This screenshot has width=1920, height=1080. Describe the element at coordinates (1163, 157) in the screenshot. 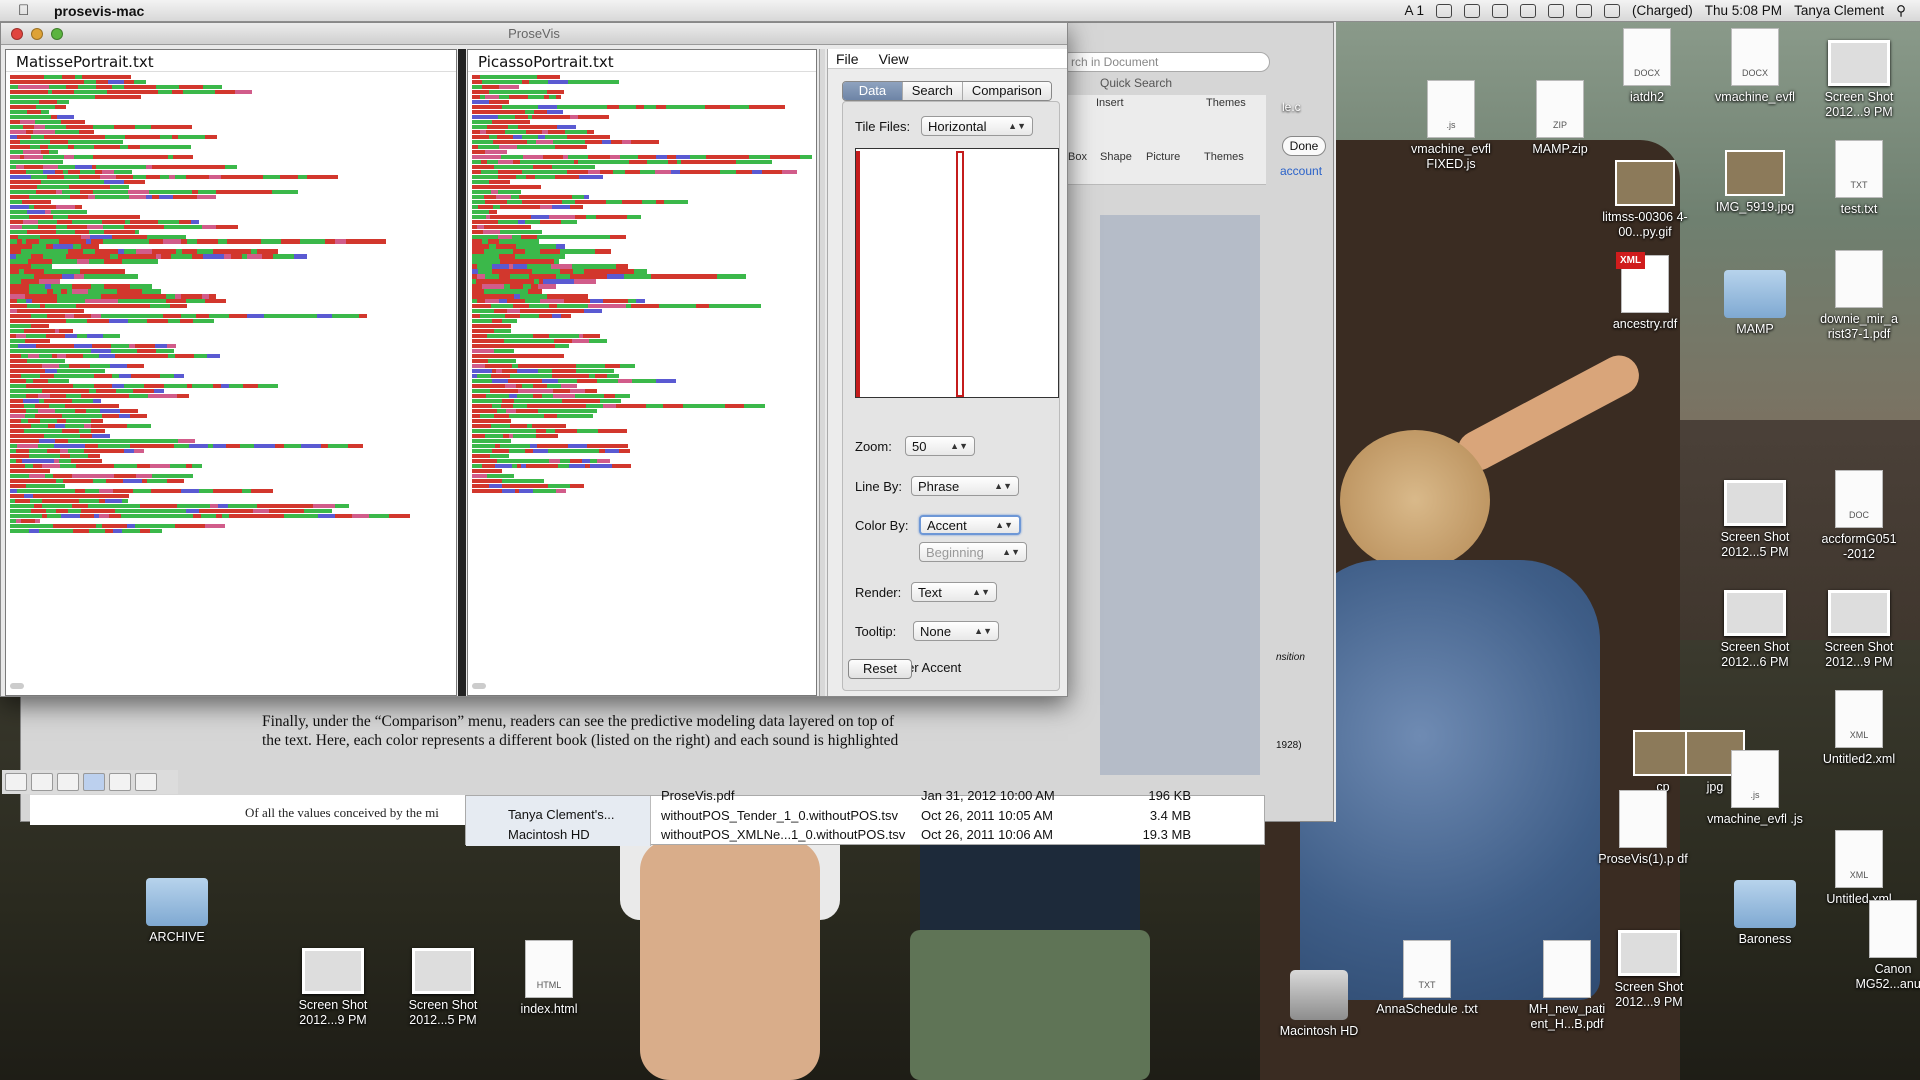

I see `picture-button: Picture` at that location.